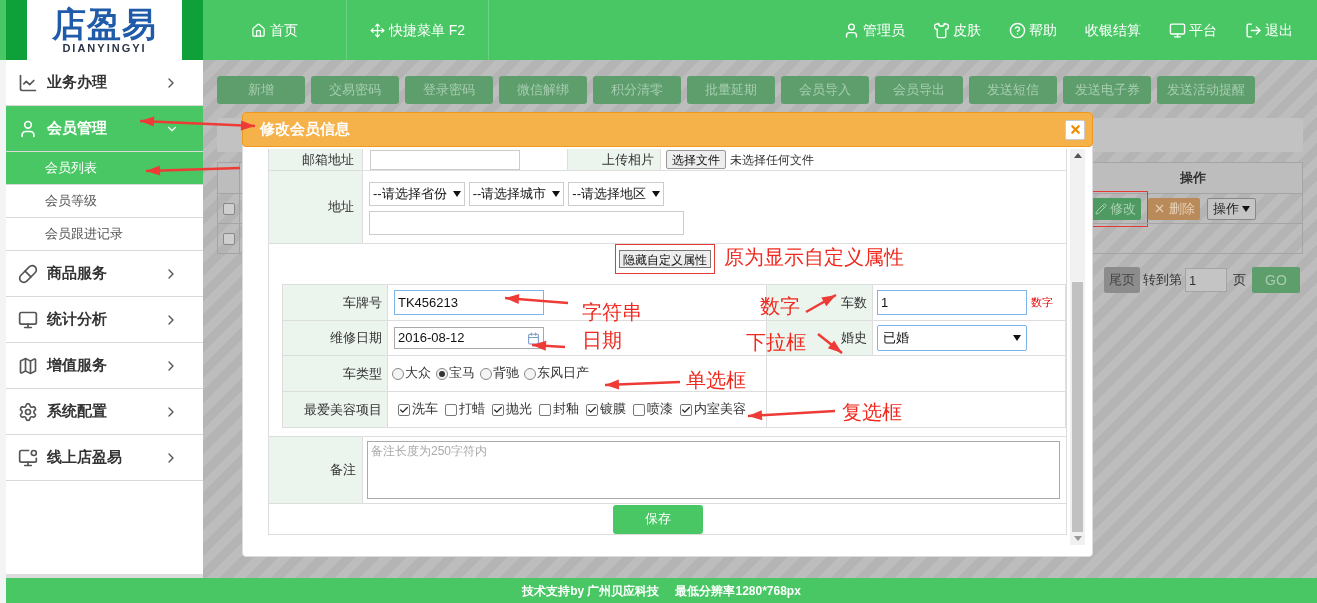 This screenshot has height=603, width=1317. Describe the element at coordinates (274, 30) in the screenshot. I see `nav-link: 首页` at that location.